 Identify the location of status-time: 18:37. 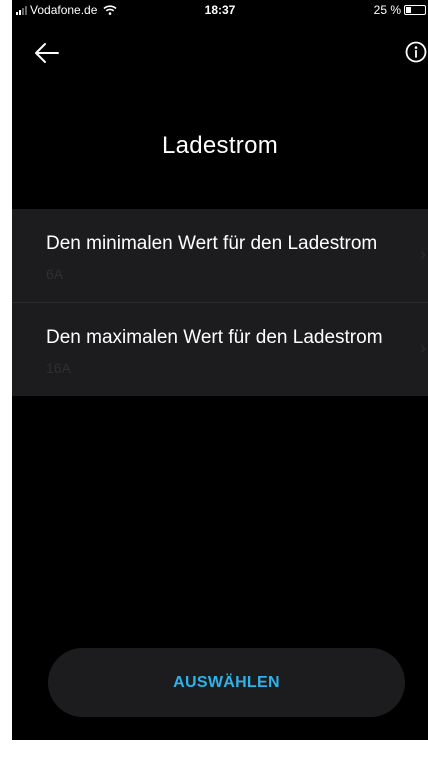
(220, 10).